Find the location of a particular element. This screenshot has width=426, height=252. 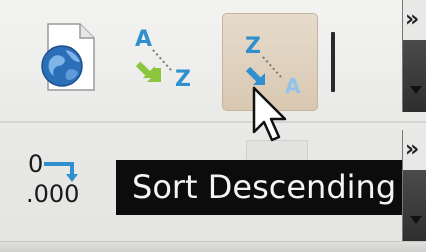

toolbar-overflow-button-row2: » is located at coordinates (414, 186).